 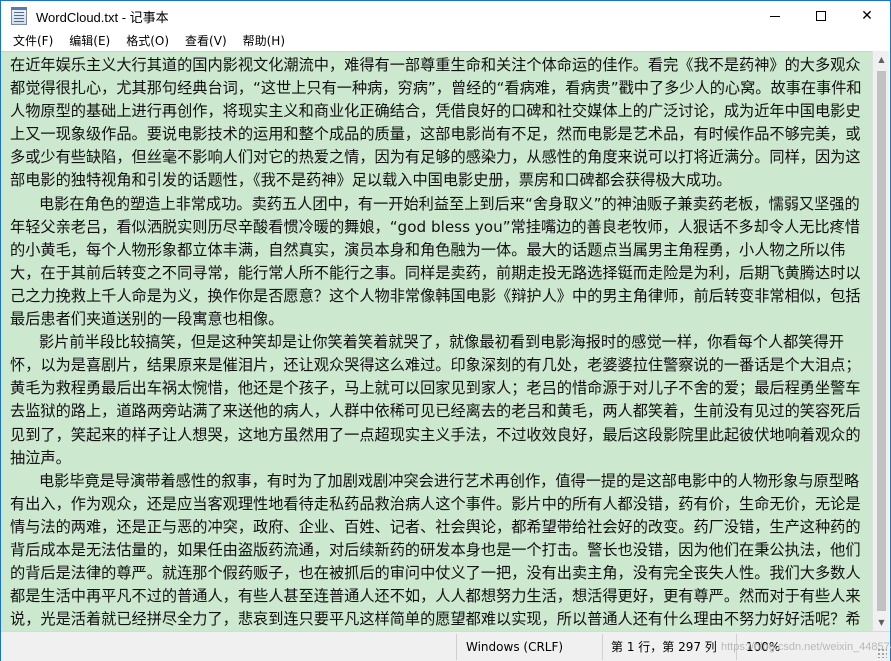 I want to click on close-icon: ✕, so click(x=867, y=16).